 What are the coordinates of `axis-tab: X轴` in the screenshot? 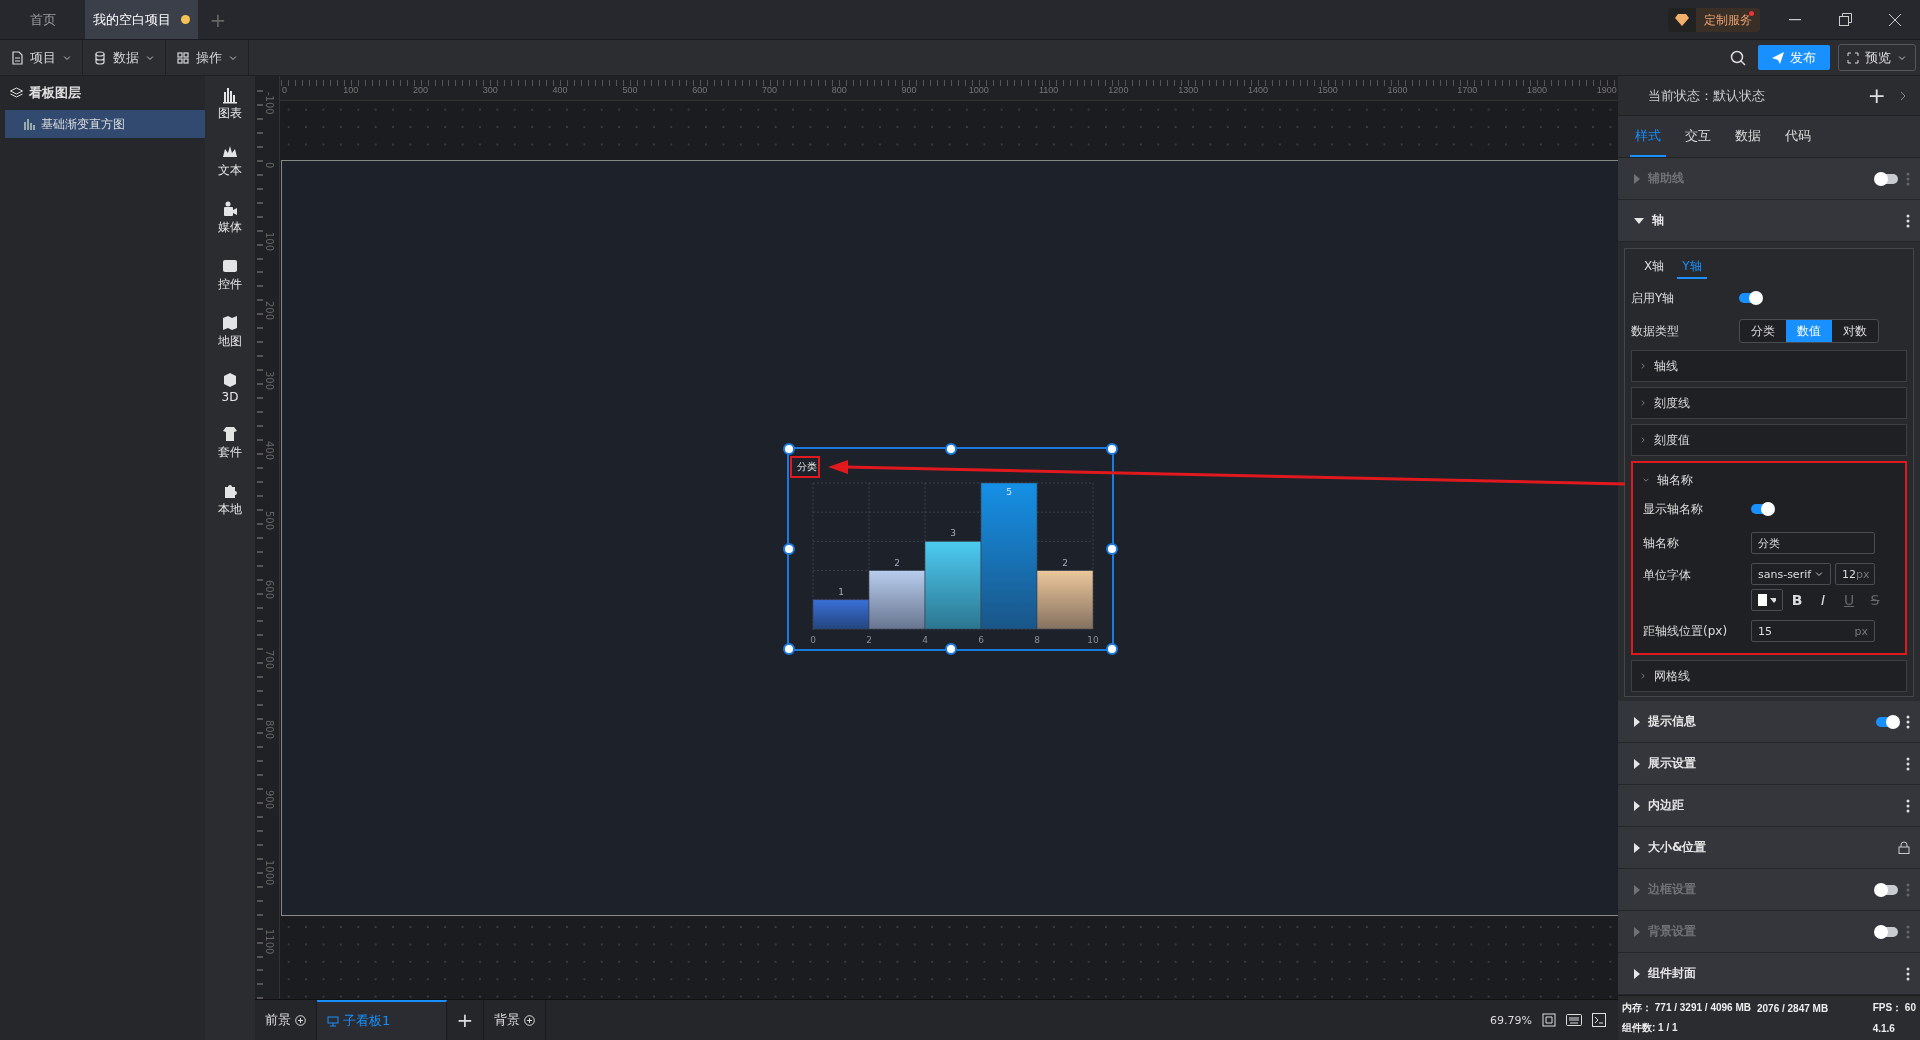 It's located at (1654, 267).